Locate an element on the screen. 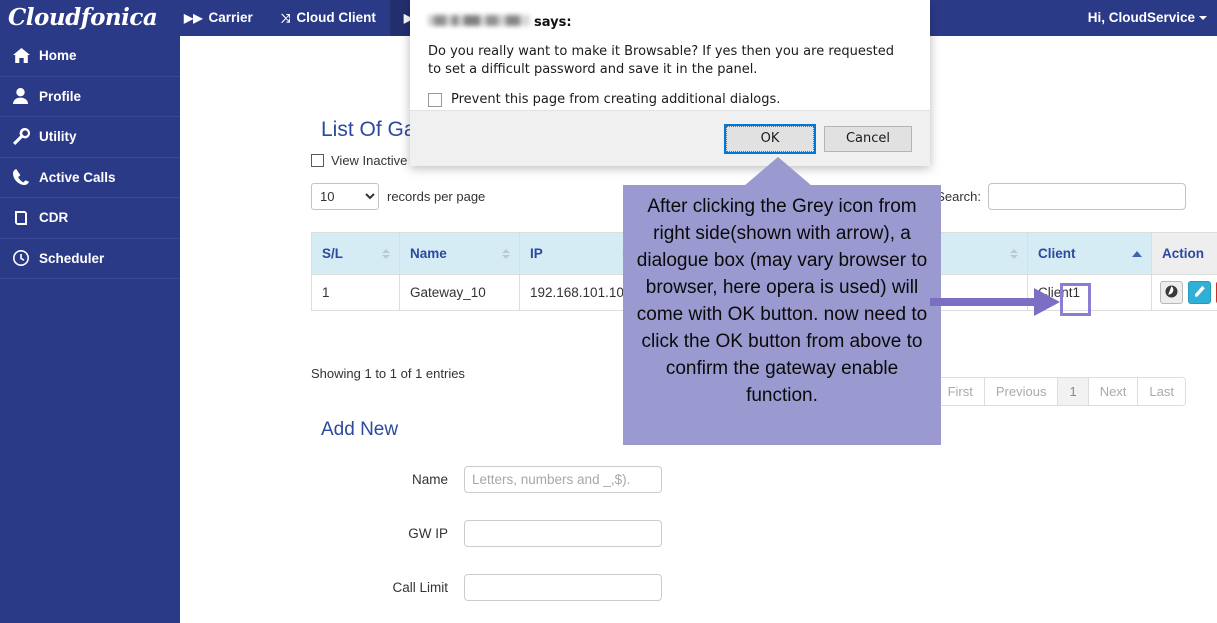 This screenshot has height=623, width=1217. call-limit-input is located at coordinates (563, 587).